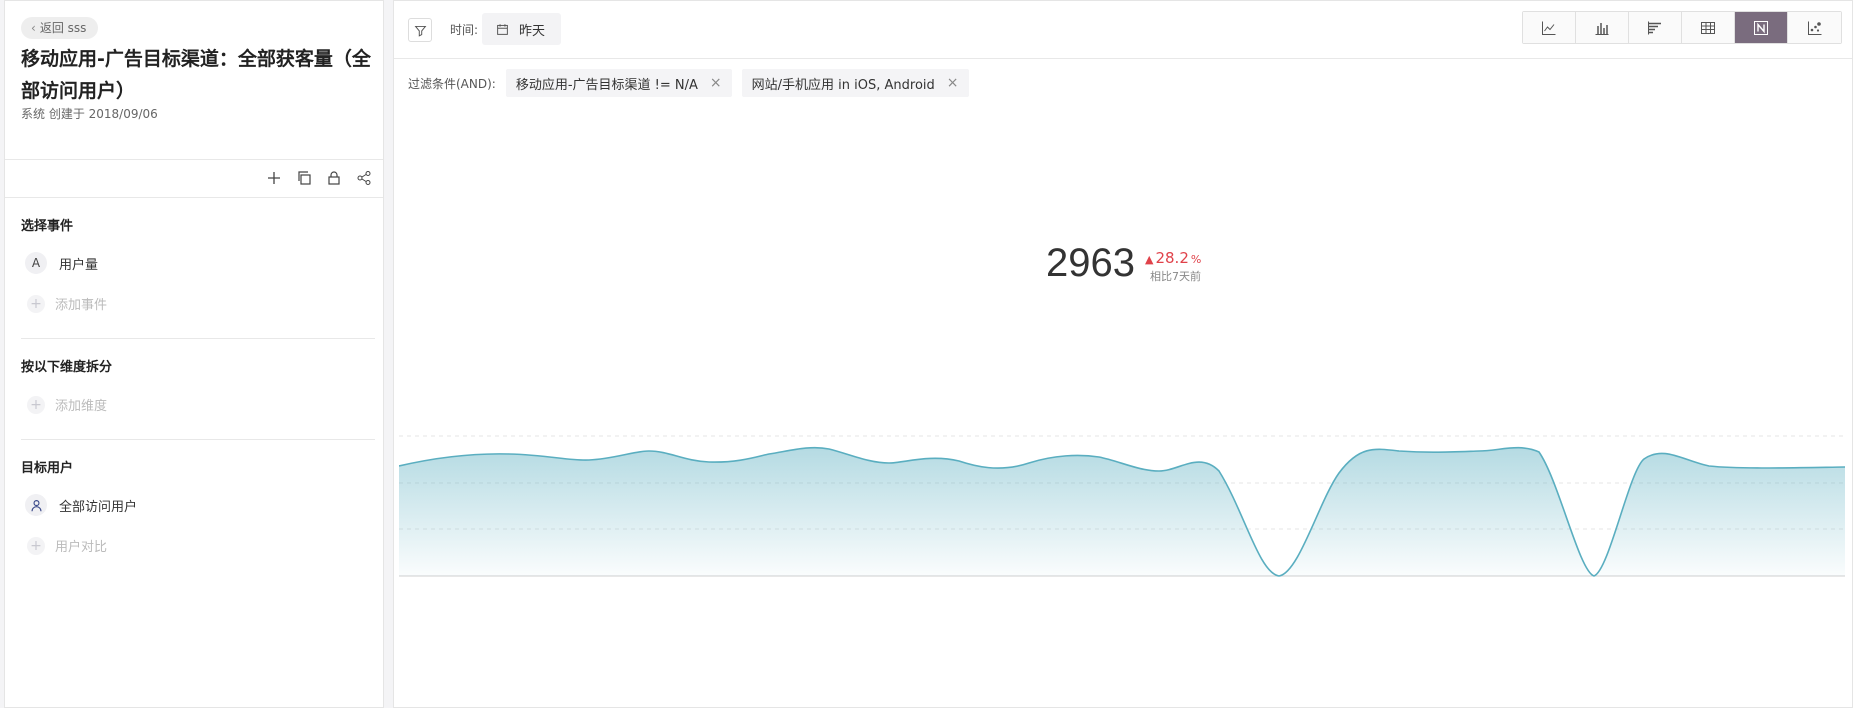  I want to click on user-group-item: 全部访问用户, so click(81, 505).